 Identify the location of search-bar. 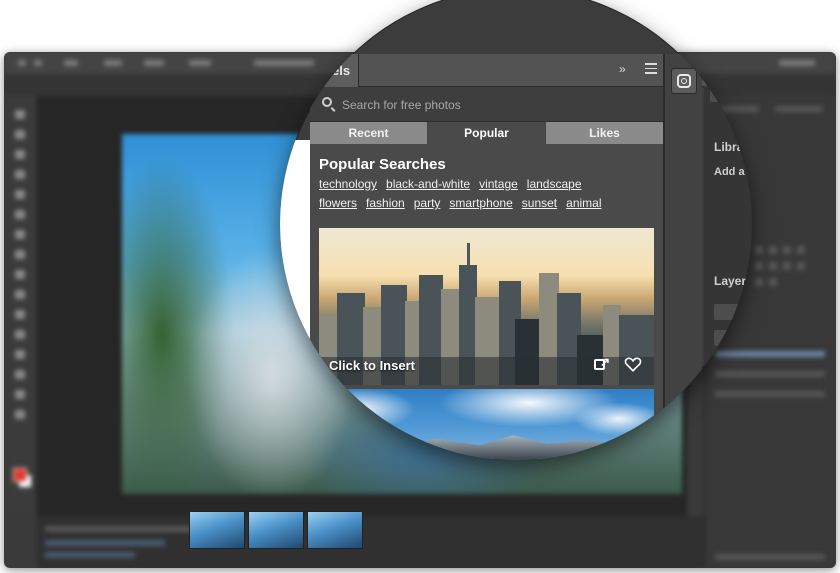
(486, 104).